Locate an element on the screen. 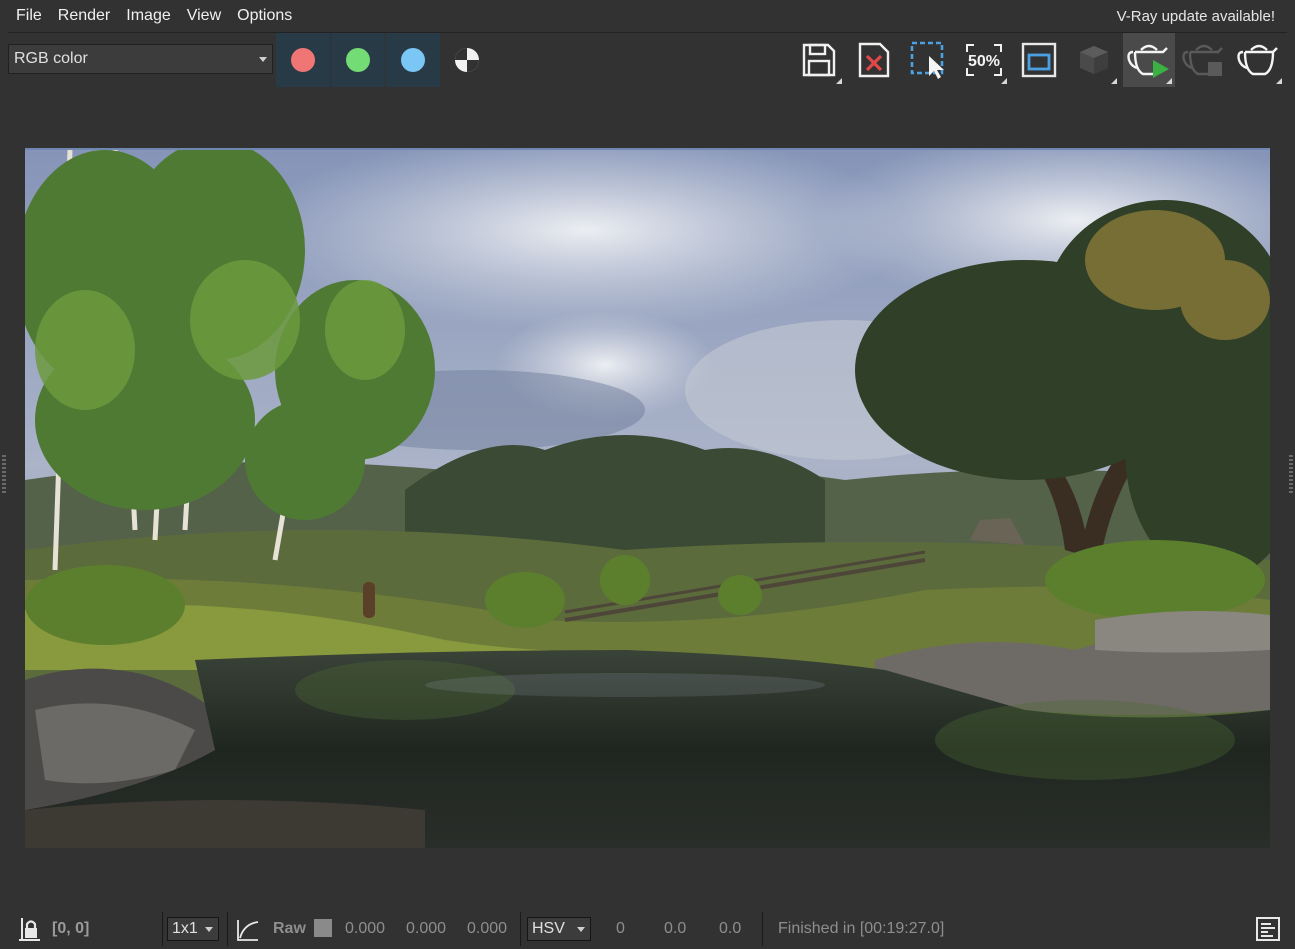  render-cube-button is located at coordinates (1094, 60).